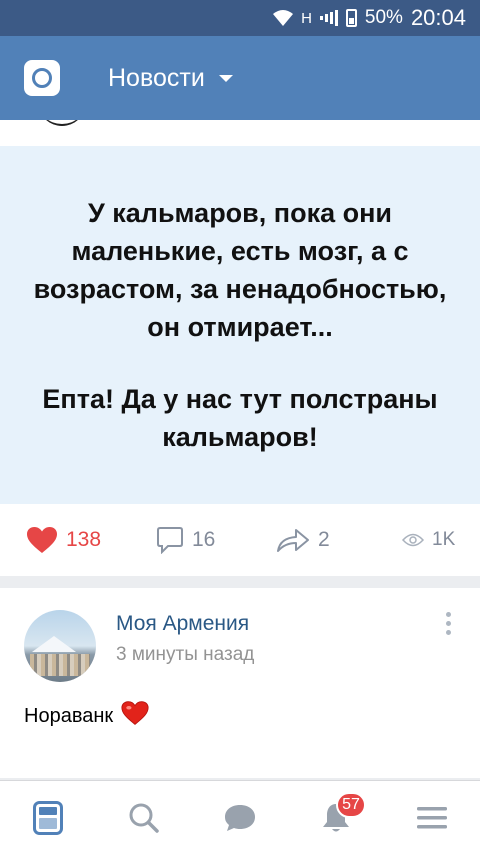 This screenshot has width=480, height=854. What do you see at coordinates (225, 78) in the screenshot?
I see `caret-down-icon` at bounding box center [225, 78].